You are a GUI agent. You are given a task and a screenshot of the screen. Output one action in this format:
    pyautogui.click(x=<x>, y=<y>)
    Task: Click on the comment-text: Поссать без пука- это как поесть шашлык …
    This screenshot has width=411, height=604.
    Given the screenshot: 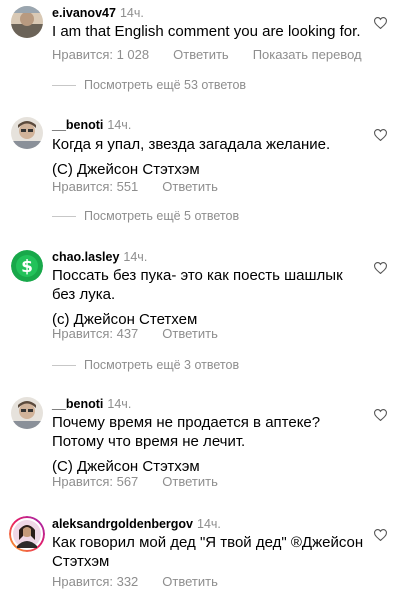 What is the action you would take?
    pyautogui.click(x=211, y=297)
    